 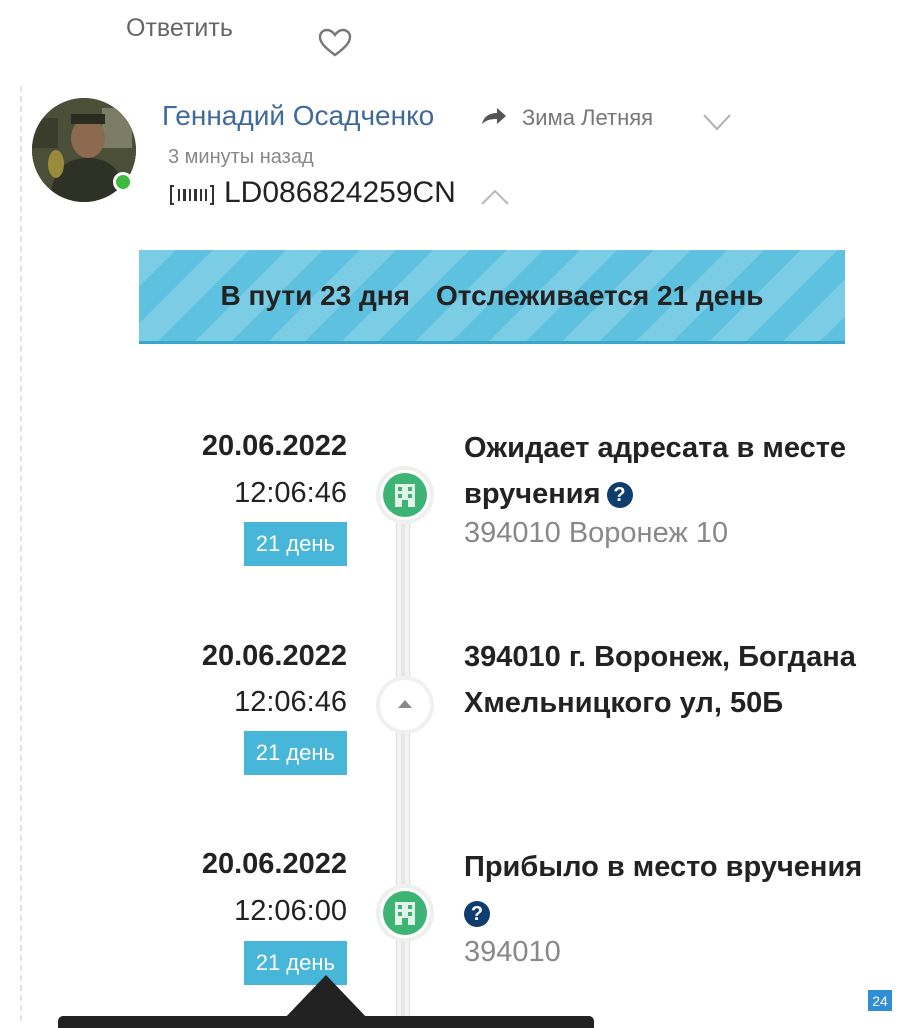 What do you see at coordinates (21, 553) in the screenshot?
I see `thread-line` at bounding box center [21, 553].